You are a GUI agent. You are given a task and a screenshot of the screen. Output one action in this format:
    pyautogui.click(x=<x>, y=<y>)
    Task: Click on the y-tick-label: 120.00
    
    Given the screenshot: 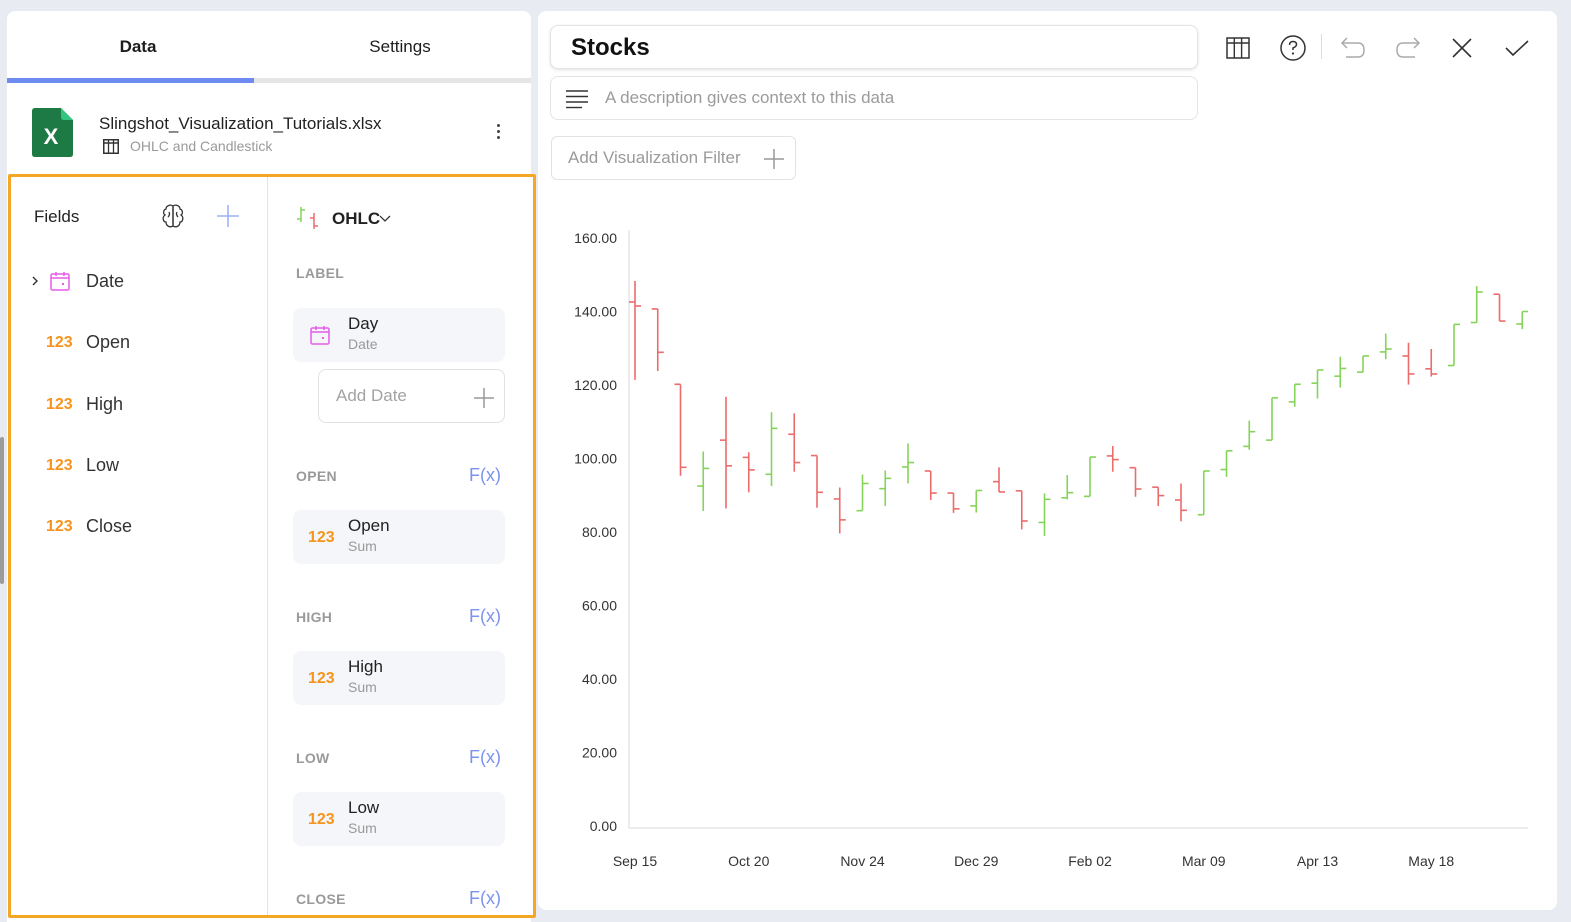 What is the action you would take?
    pyautogui.click(x=595, y=385)
    